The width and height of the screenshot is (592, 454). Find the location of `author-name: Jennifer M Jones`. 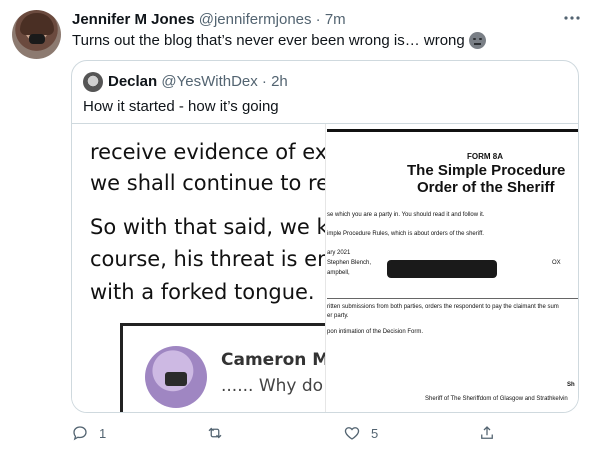

author-name: Jennifer M Jones is located at coordinates (133, 19).